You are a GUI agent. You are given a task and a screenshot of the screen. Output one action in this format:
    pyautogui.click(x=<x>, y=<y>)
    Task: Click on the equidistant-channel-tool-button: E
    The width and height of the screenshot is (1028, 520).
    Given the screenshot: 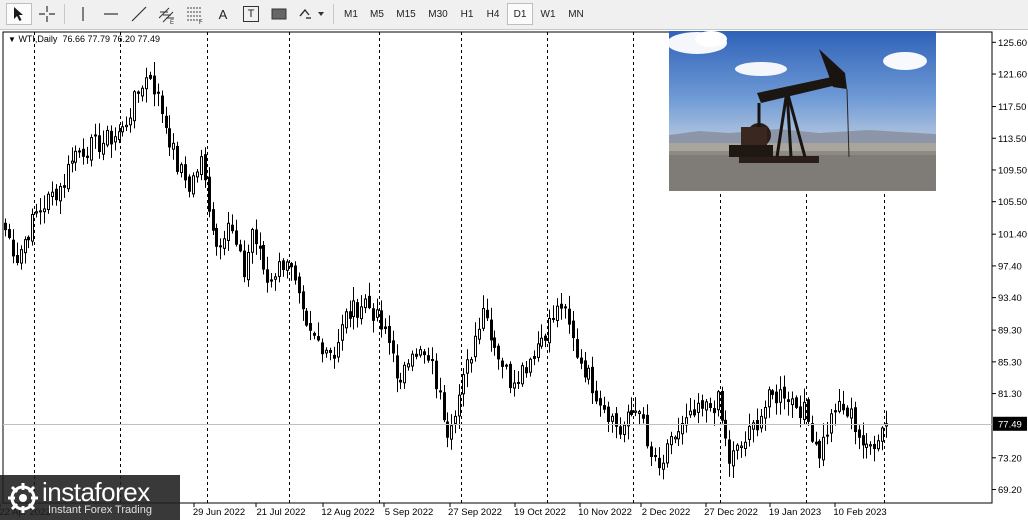 What is the action you would take?
    pyautogui.click(x=167, y=14)
    